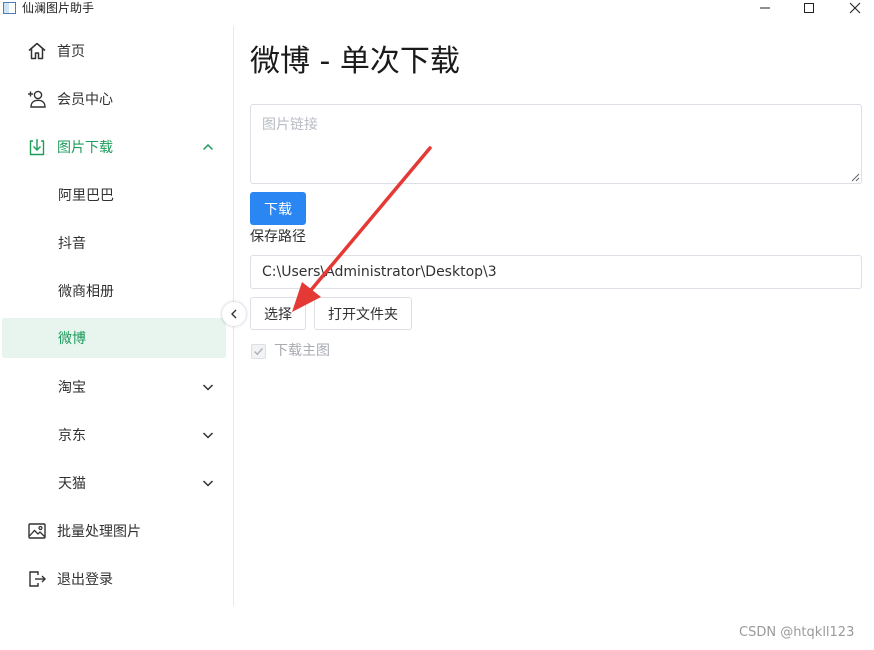  Describe the element at coordinates (114, 338) in the screenshot. I see `sidebar-item-weibo: 微博` at that location.